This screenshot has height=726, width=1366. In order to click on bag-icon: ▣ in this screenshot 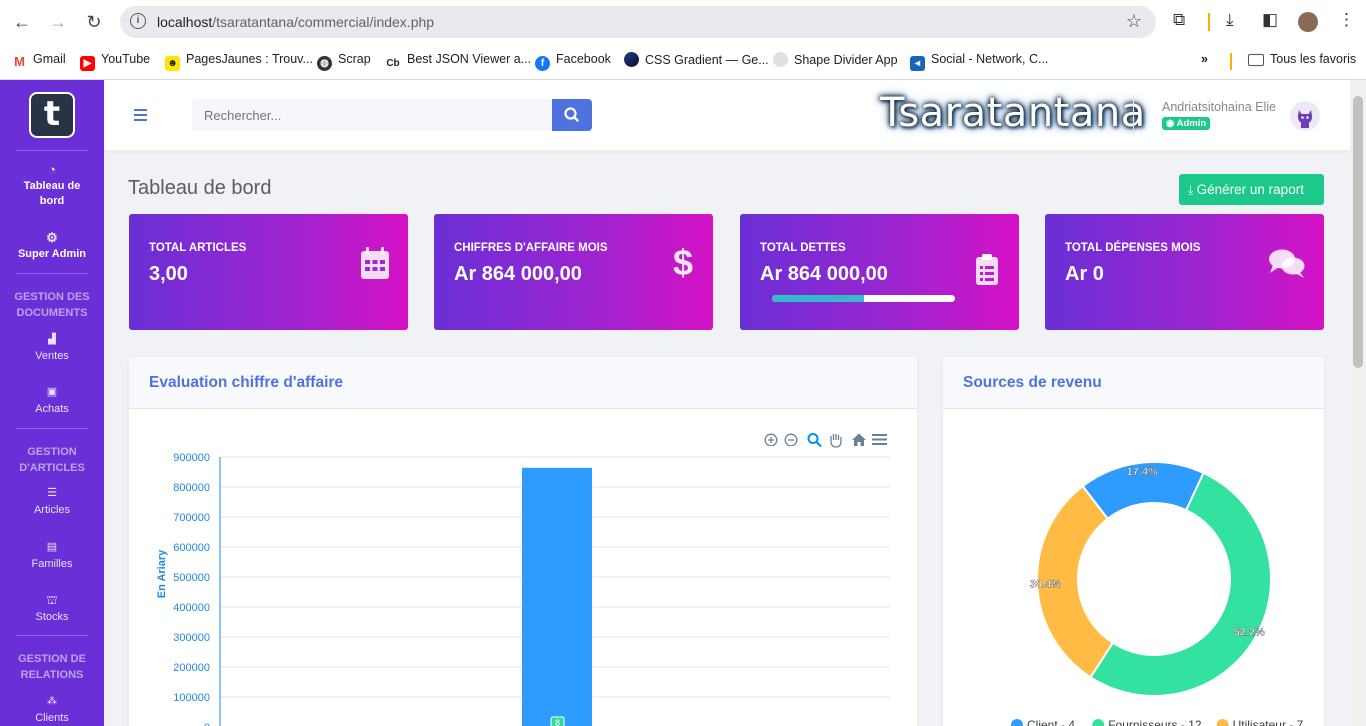, I will do `click(52, 392)`.